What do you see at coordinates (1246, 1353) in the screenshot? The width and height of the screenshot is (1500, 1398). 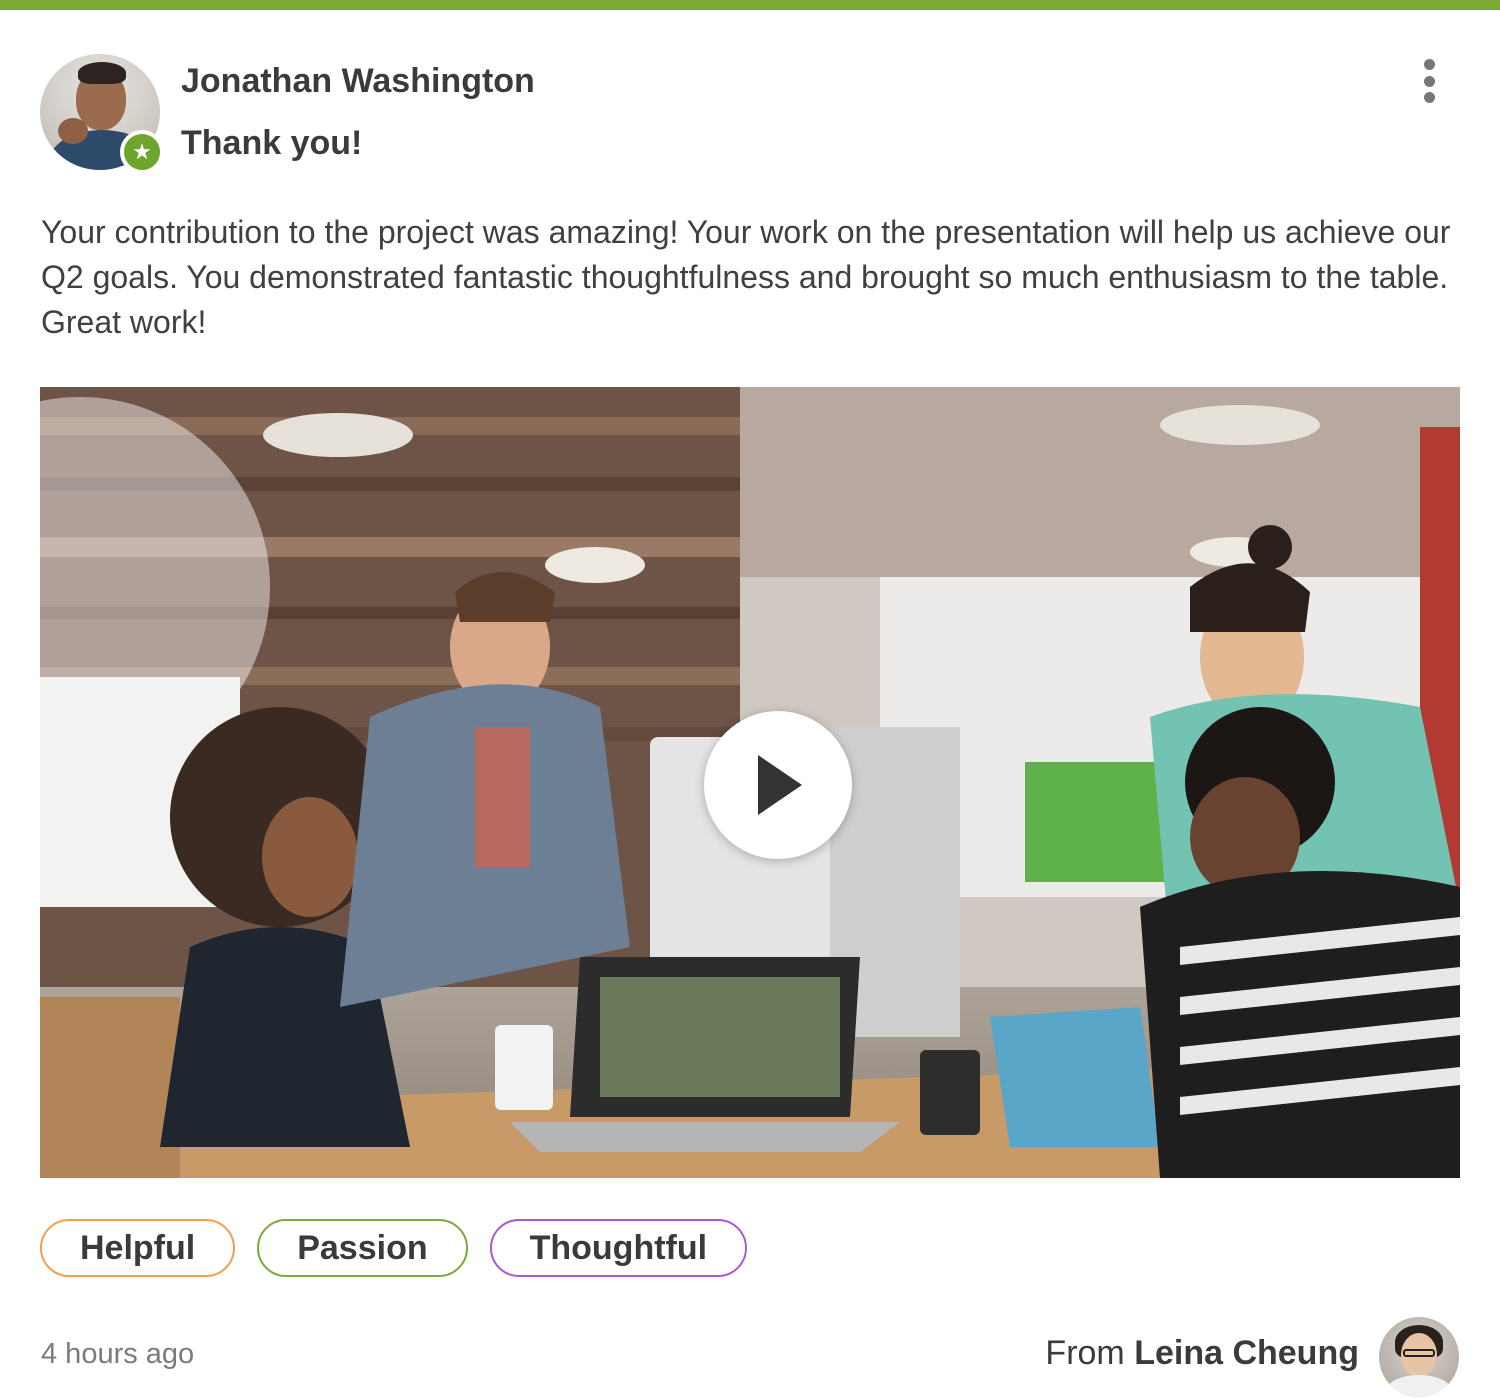 I see `sender-name: Leina Cheung` at bounding box center [1246, 1353].